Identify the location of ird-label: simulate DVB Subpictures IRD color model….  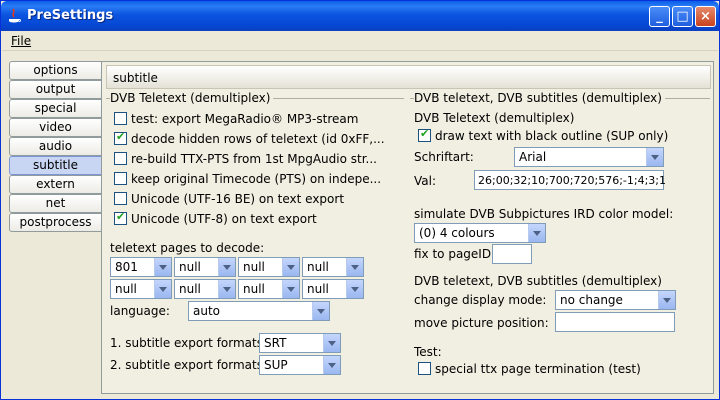
(544, 214).